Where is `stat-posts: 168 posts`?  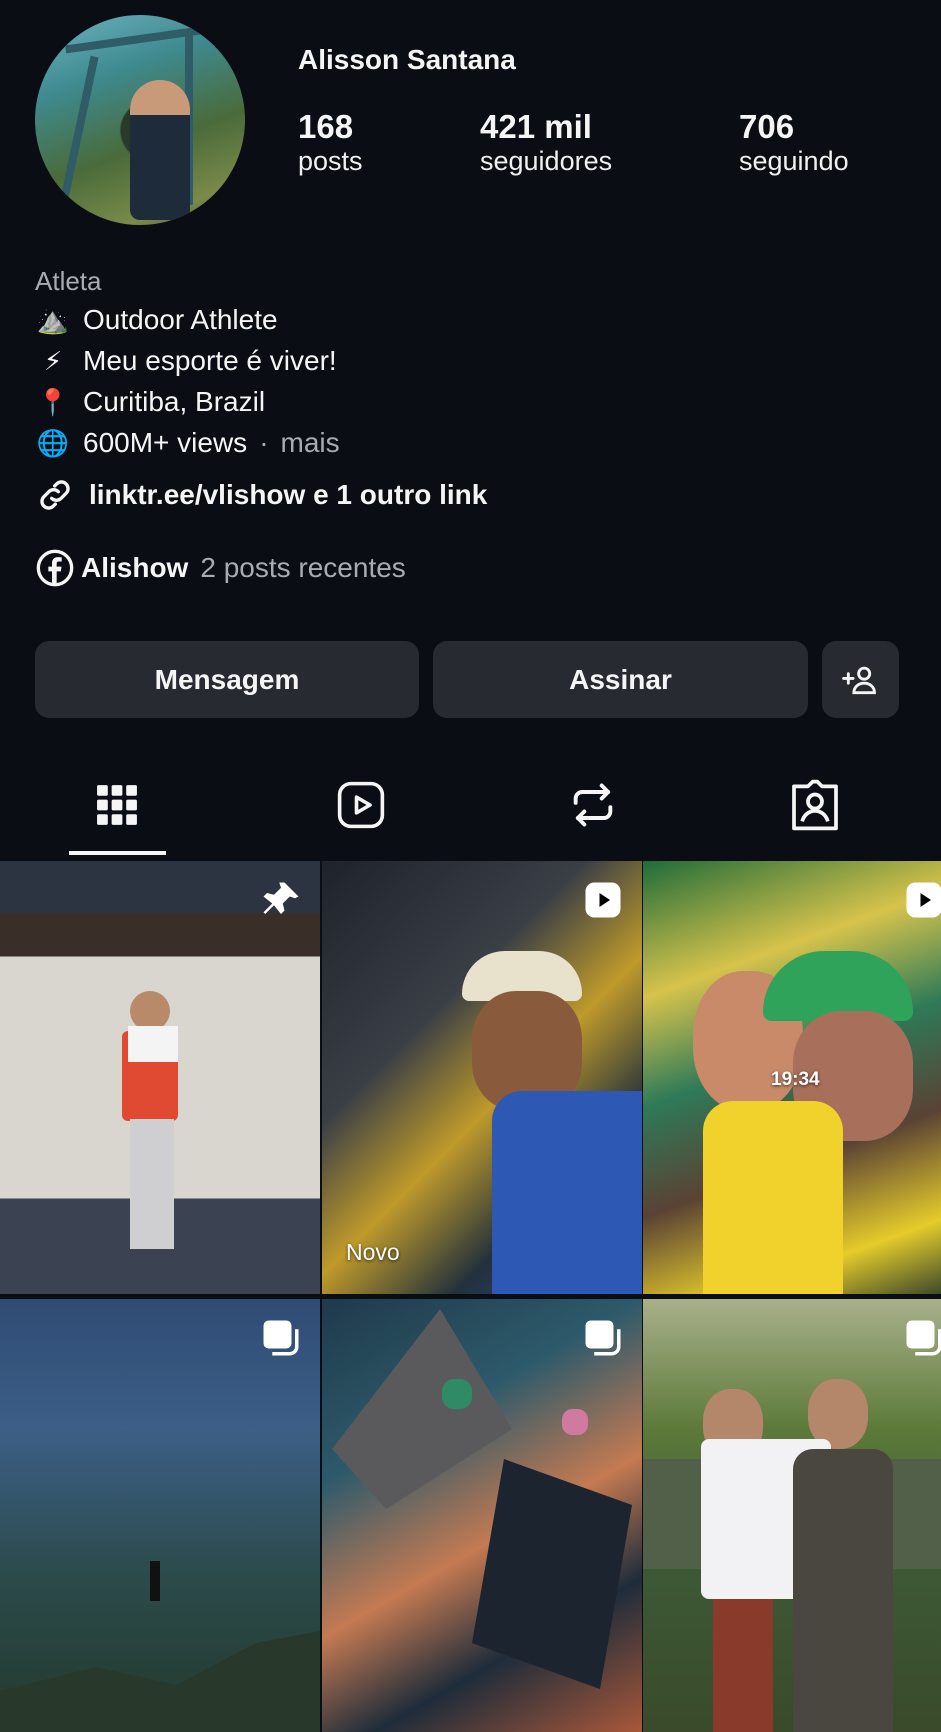 stat-posts: 168 posts is located at coordinates (330, 142).